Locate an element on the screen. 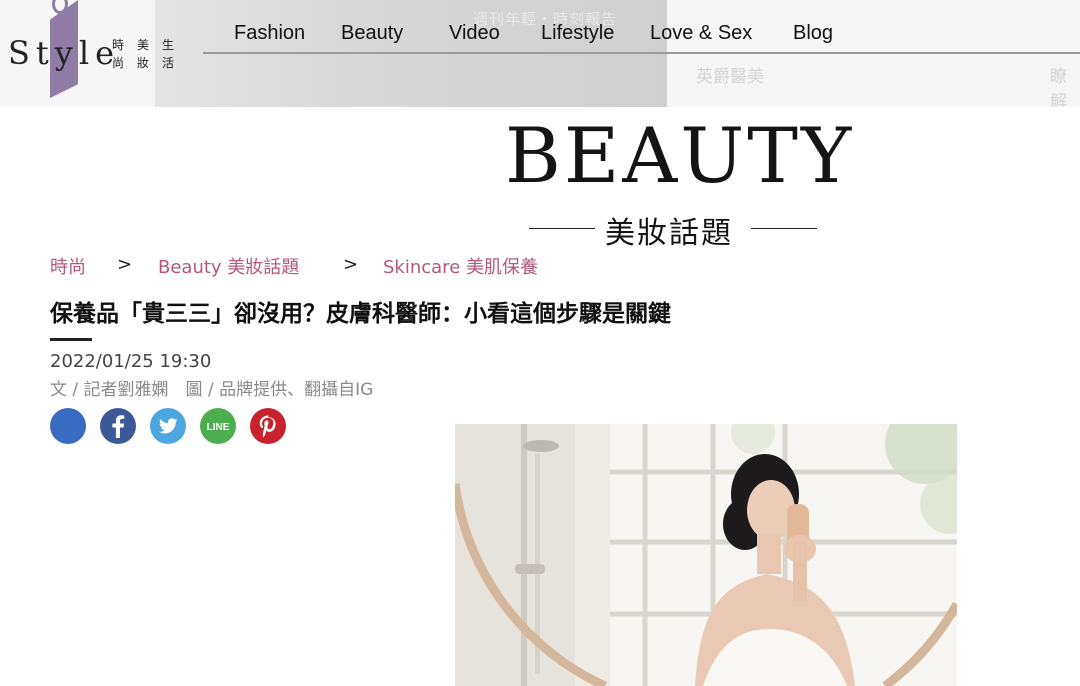 This screenshot has height=686, width=1080. share-line-button: LINE is located at coordinates (218, 426).